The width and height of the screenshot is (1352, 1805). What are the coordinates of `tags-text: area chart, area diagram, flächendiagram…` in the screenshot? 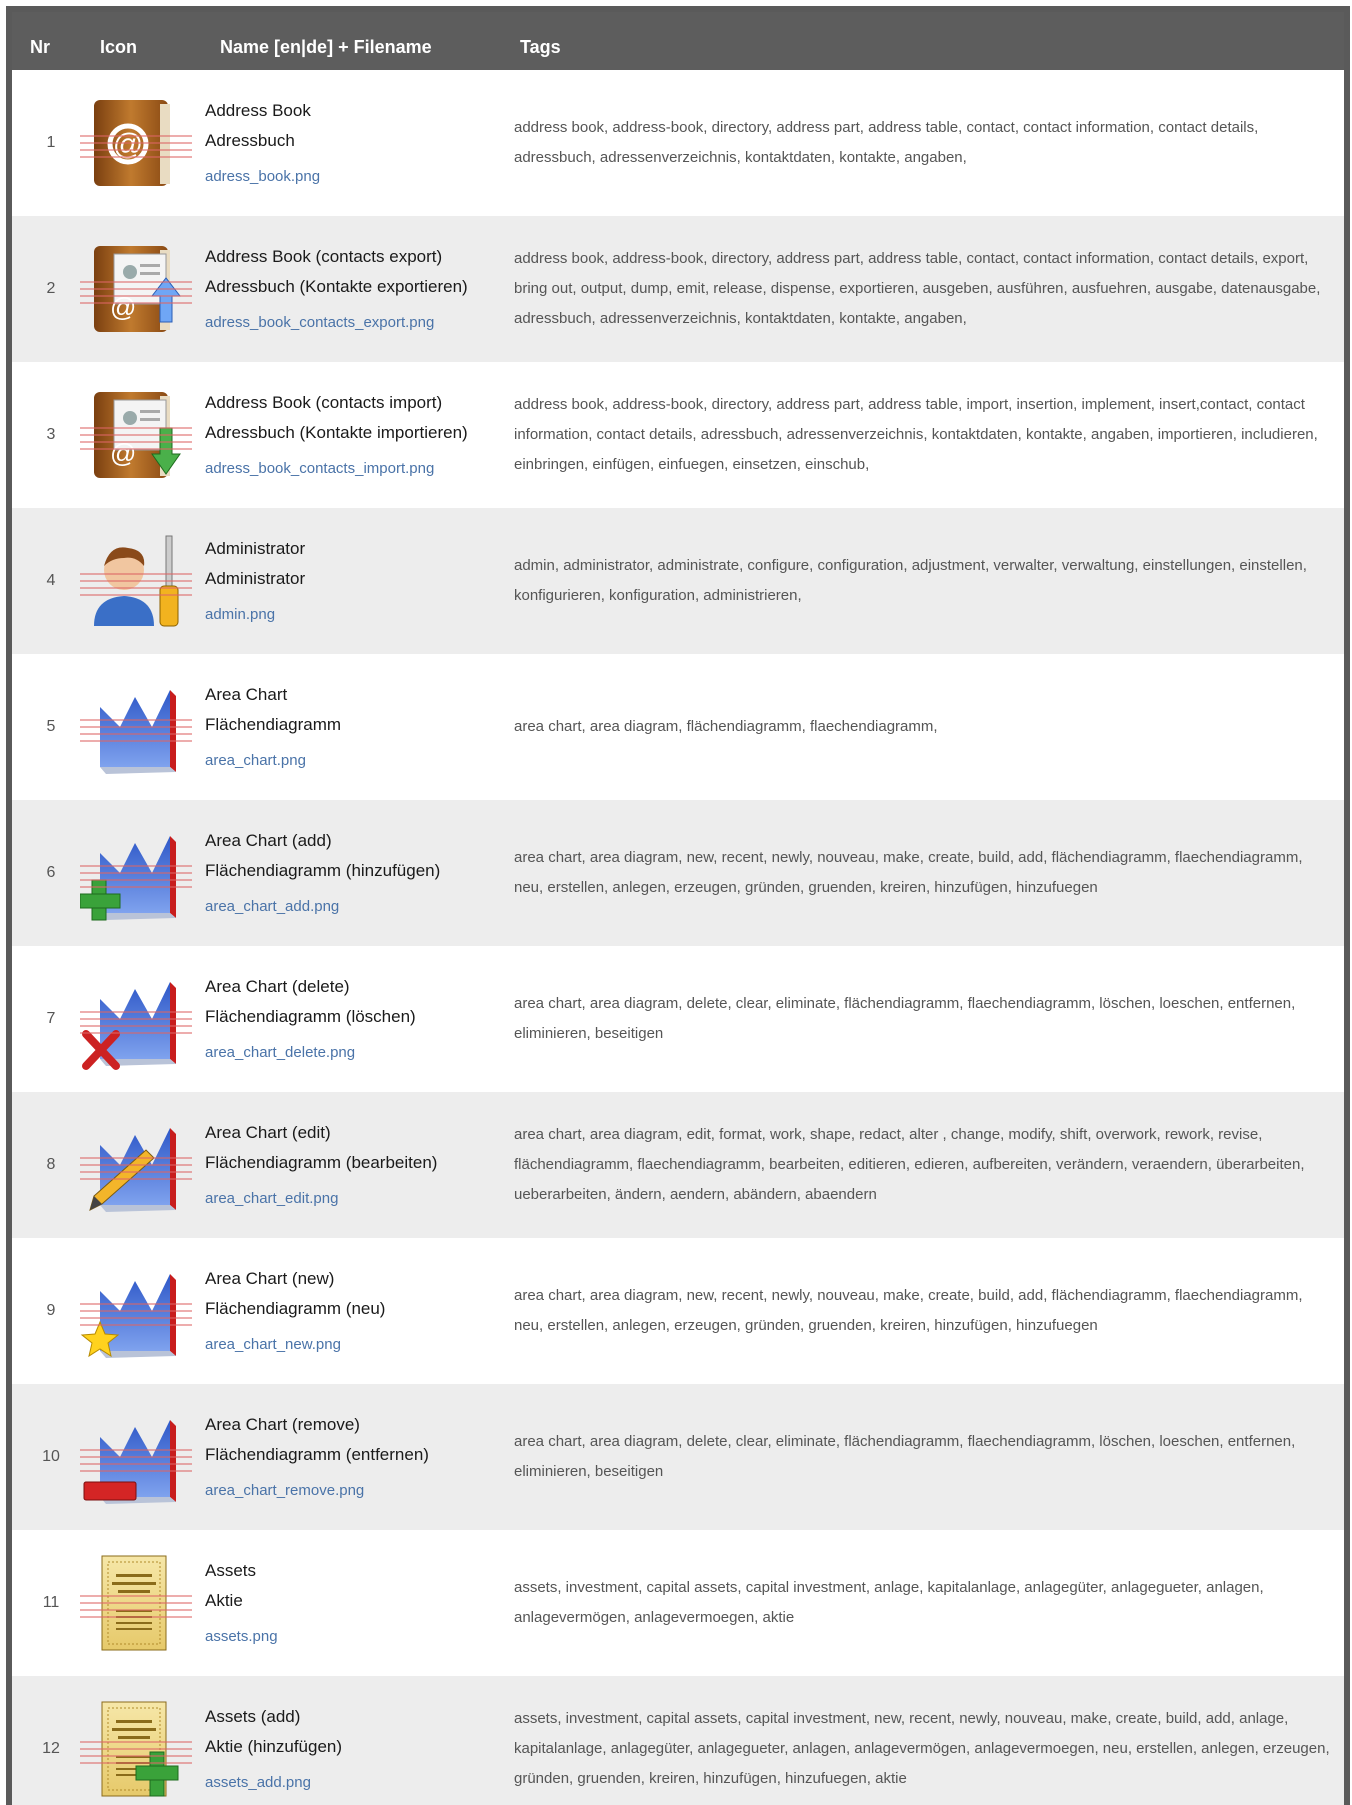 It's located at (726, 726).